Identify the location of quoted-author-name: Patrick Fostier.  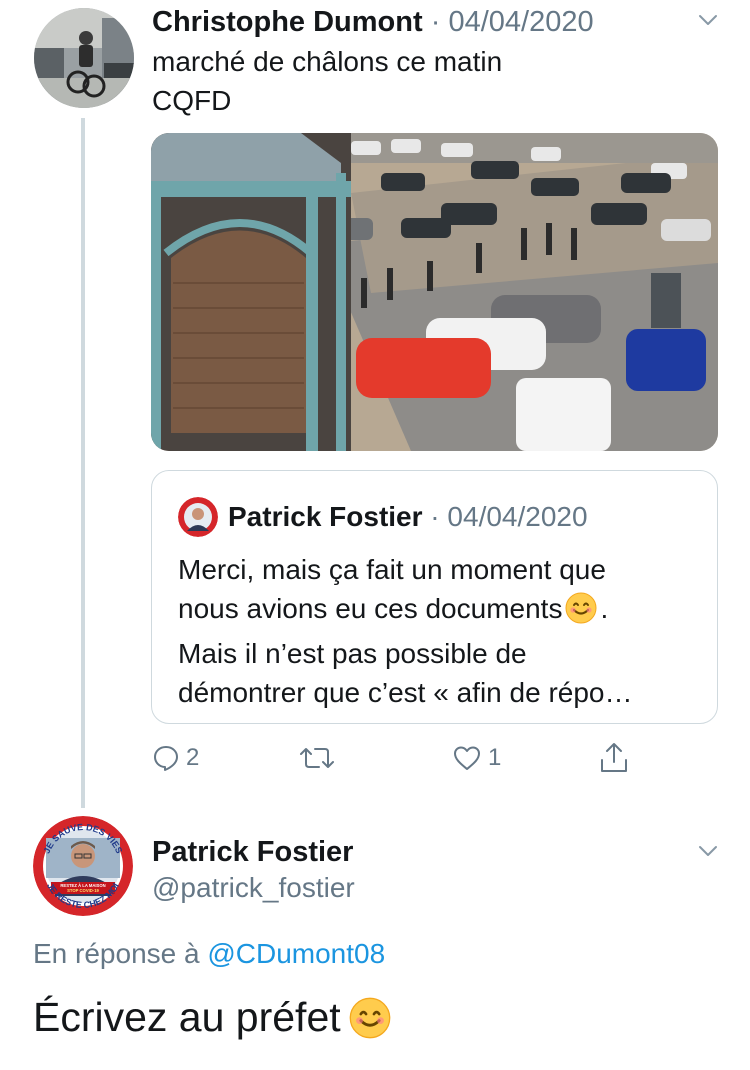
(325, 516).